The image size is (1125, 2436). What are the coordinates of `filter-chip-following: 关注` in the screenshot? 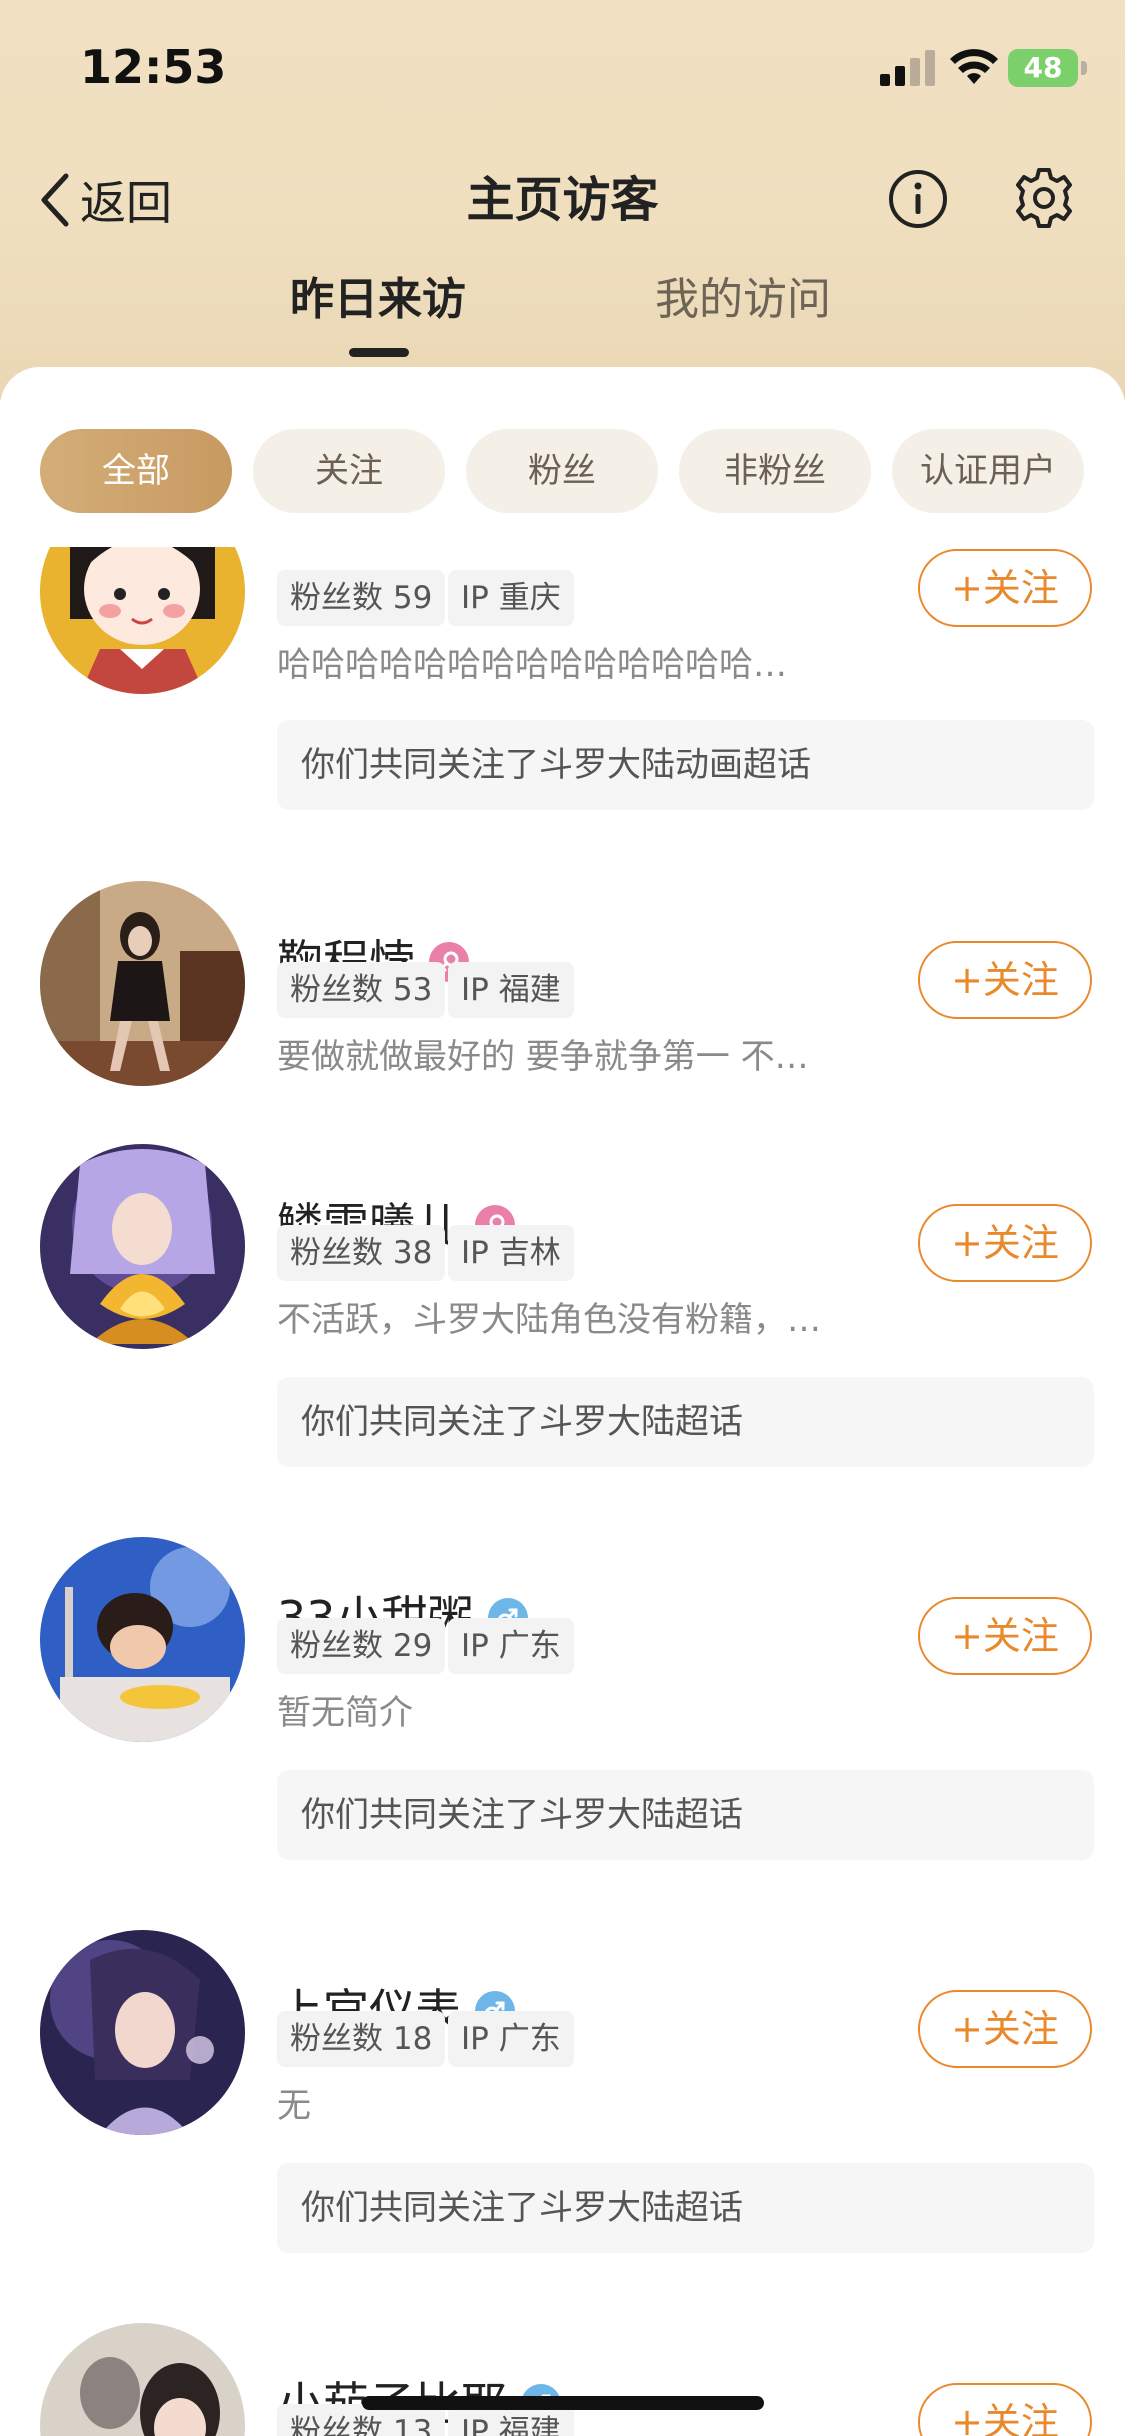 It's located at (349, 471).